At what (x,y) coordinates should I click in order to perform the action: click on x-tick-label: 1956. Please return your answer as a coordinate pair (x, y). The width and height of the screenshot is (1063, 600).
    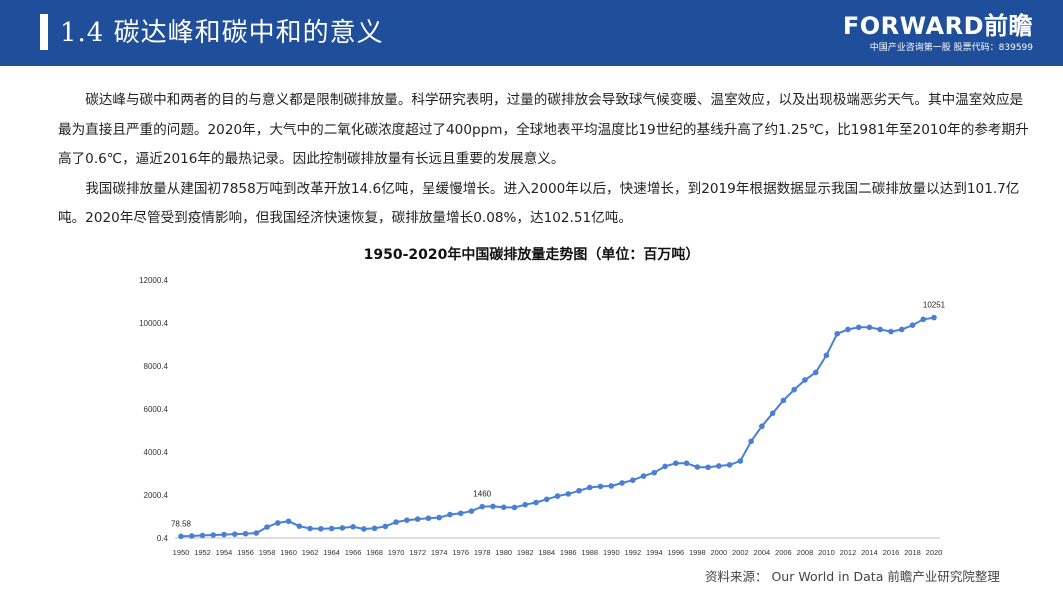
    Looking at the image, I should click on (245, 552).